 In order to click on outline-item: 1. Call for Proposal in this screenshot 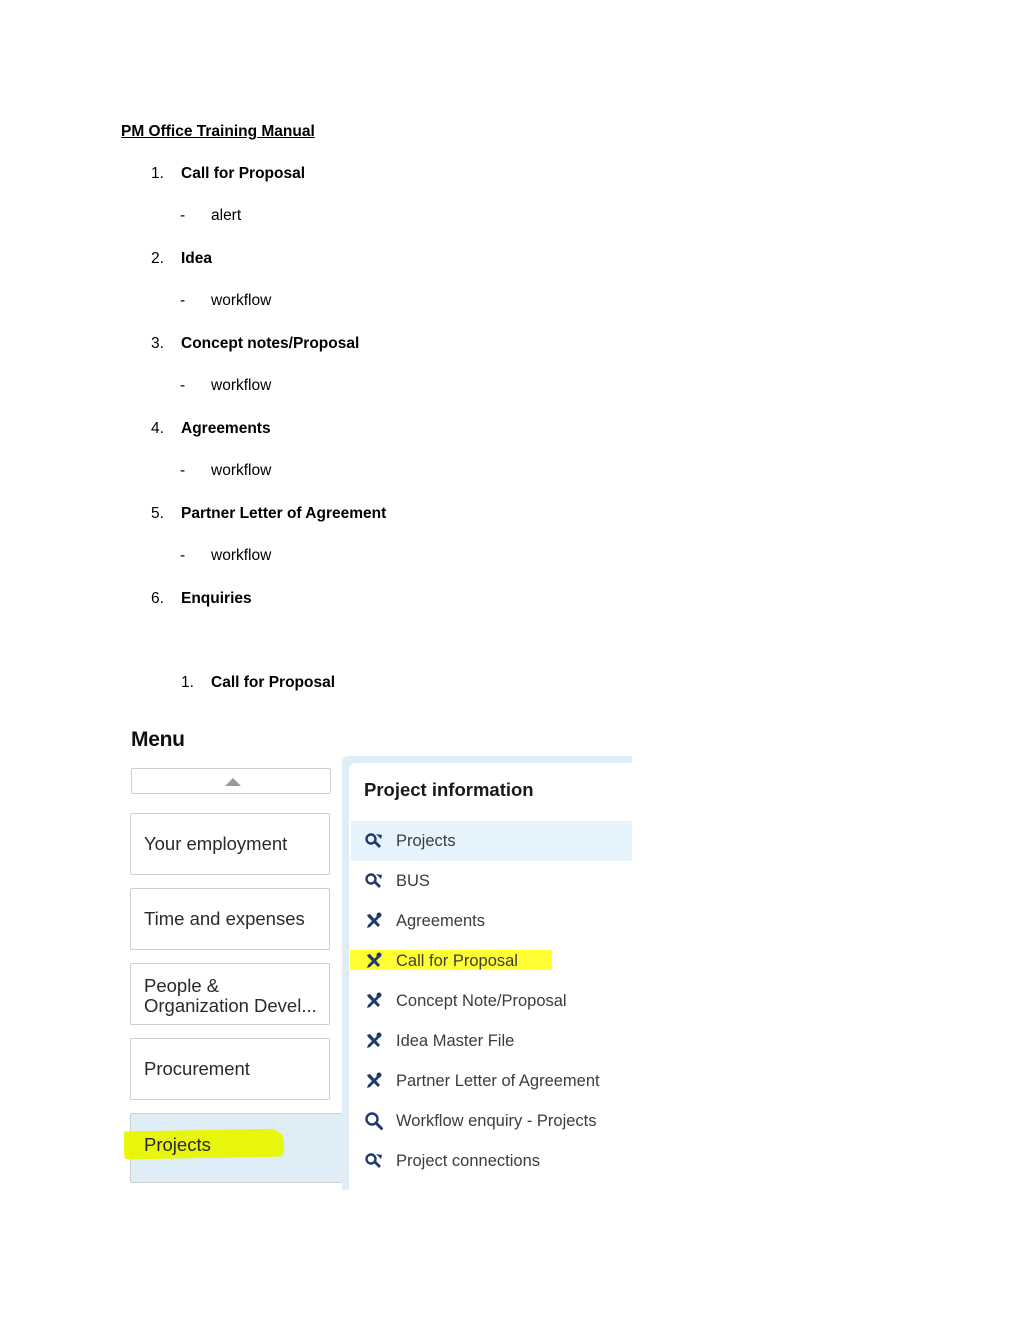, I will do `click(228, 174)`.